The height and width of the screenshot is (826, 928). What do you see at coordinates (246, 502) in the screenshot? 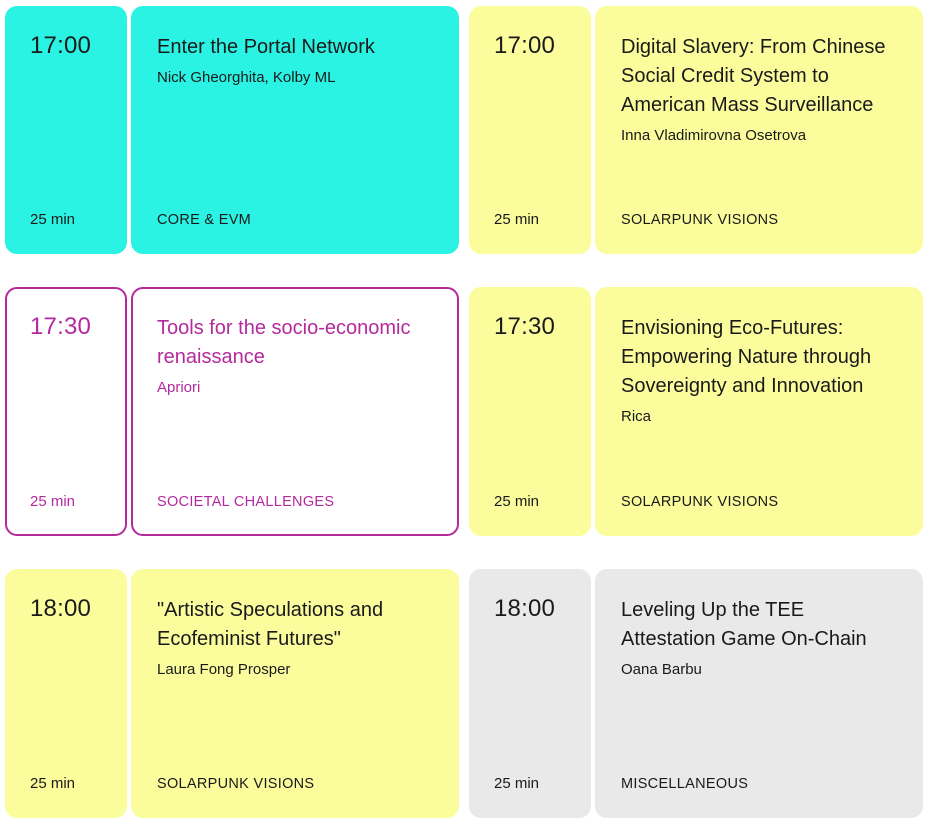
I see `session-track: SOCIETAL CHALLENGES` at bounding box center [246, 502].